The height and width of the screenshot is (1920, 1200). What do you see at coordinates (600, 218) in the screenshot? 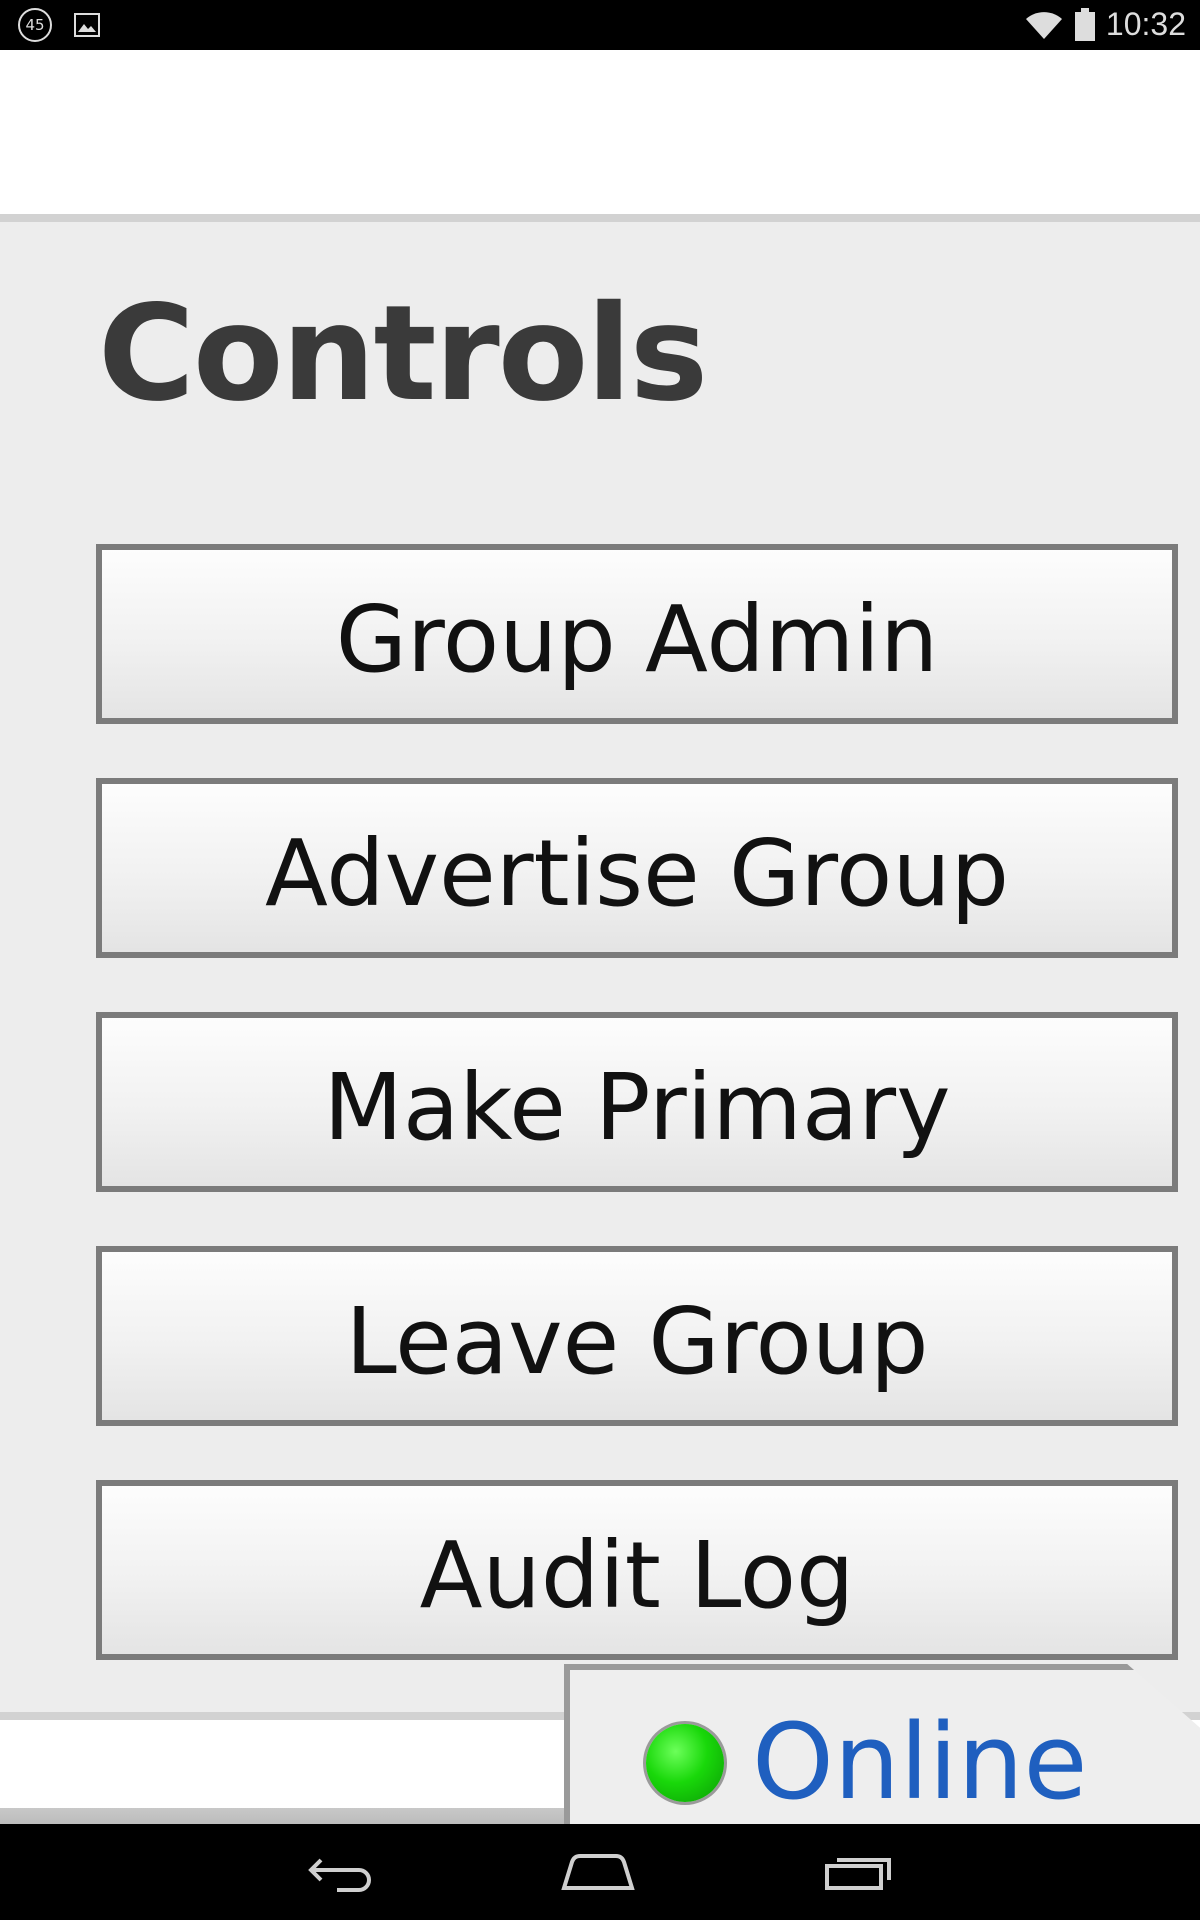
I see `header-divider` at bounding box center [600, 218].